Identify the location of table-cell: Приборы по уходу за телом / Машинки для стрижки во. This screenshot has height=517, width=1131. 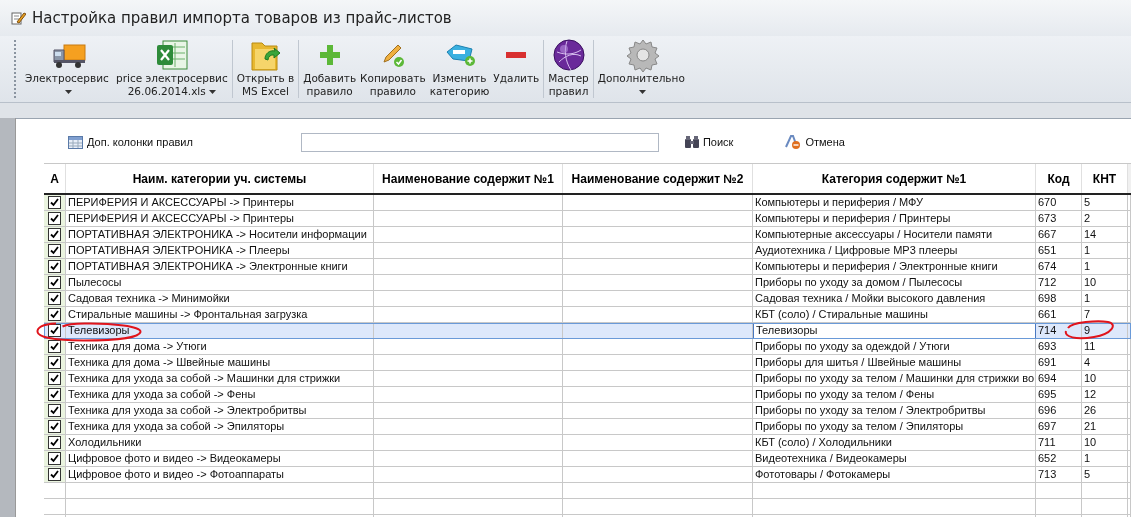
(894, 379).